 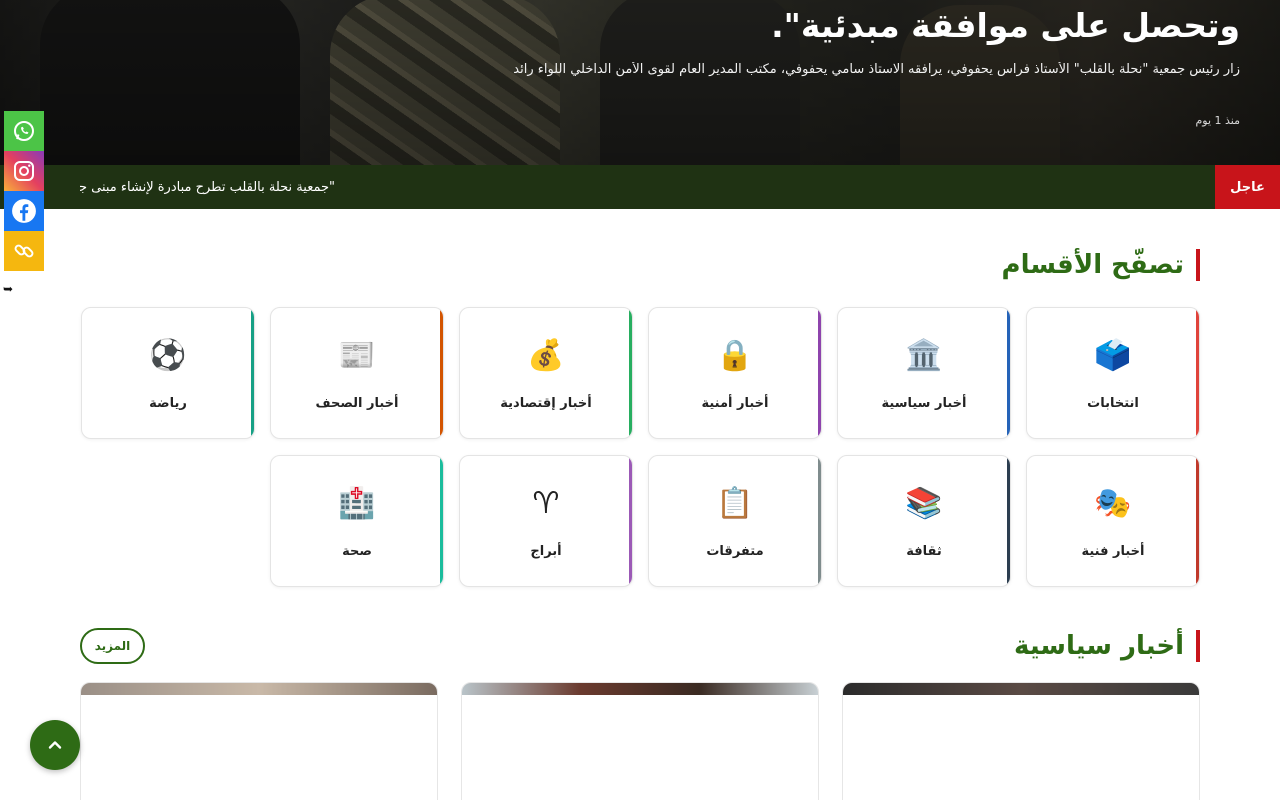 What do you see at coordinates (1113, 355) in the screenshot?
I see `ballot-box-icon: 🗳️` at bounding box center [1113, 355].